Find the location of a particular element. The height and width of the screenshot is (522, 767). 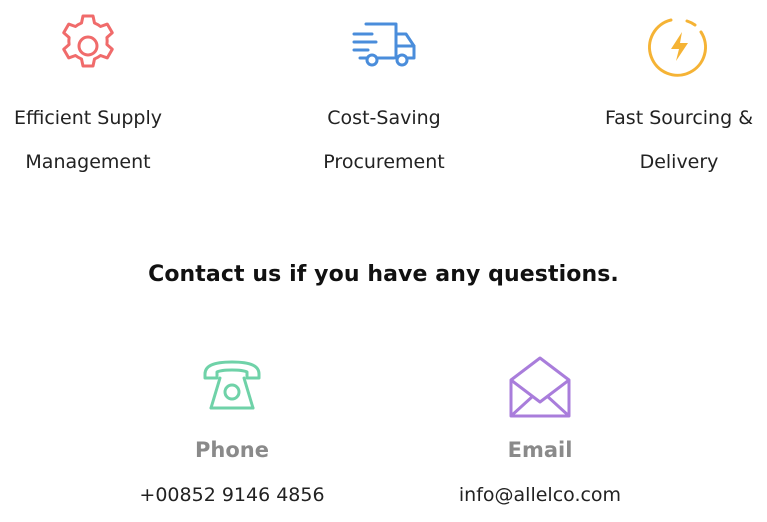

phone-number: +00852 9146 4856 is located at coordinates (232, 495).